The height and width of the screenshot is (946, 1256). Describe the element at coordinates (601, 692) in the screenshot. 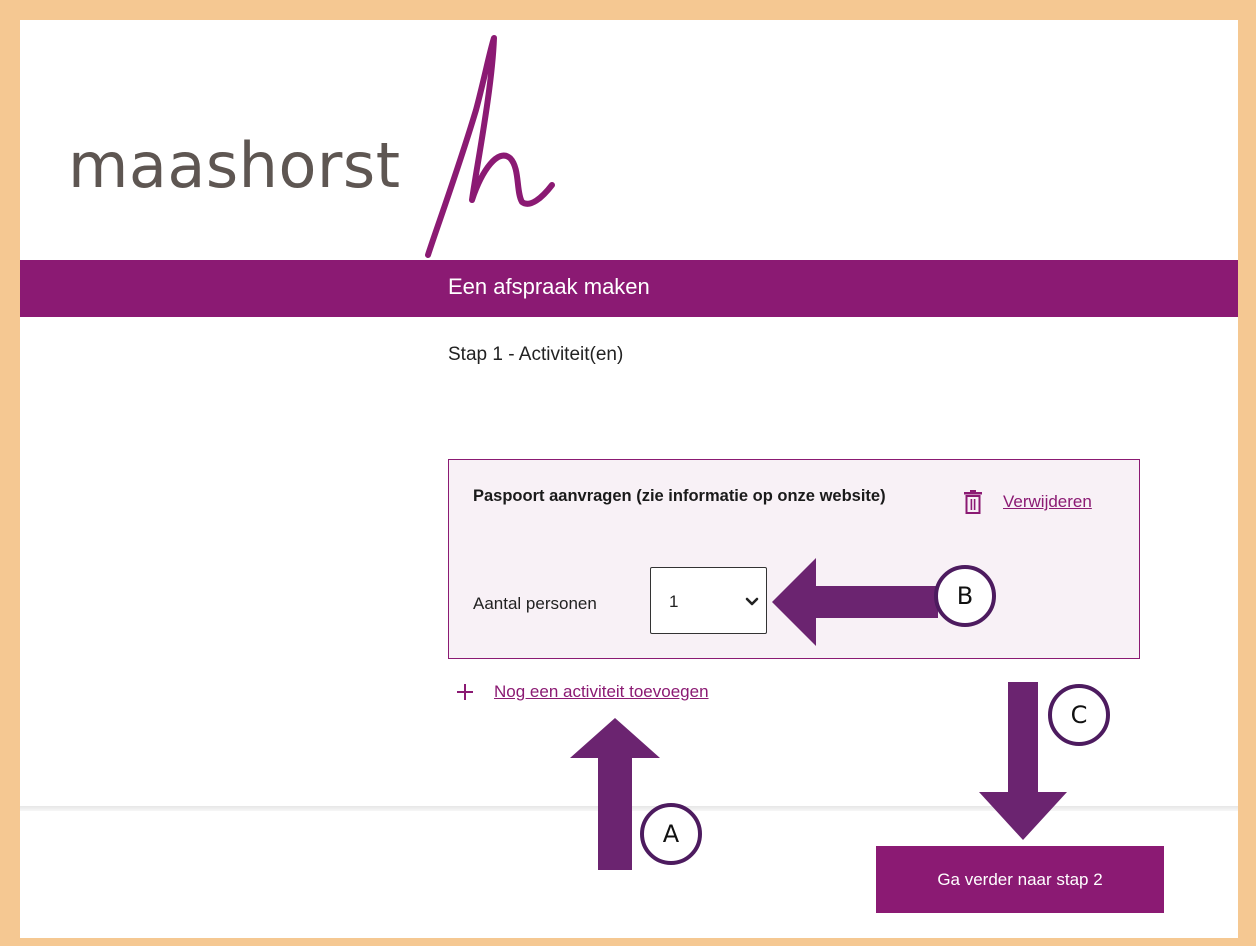

I see `add-activity-link: Nog een activiteit toevoegen` at that location.